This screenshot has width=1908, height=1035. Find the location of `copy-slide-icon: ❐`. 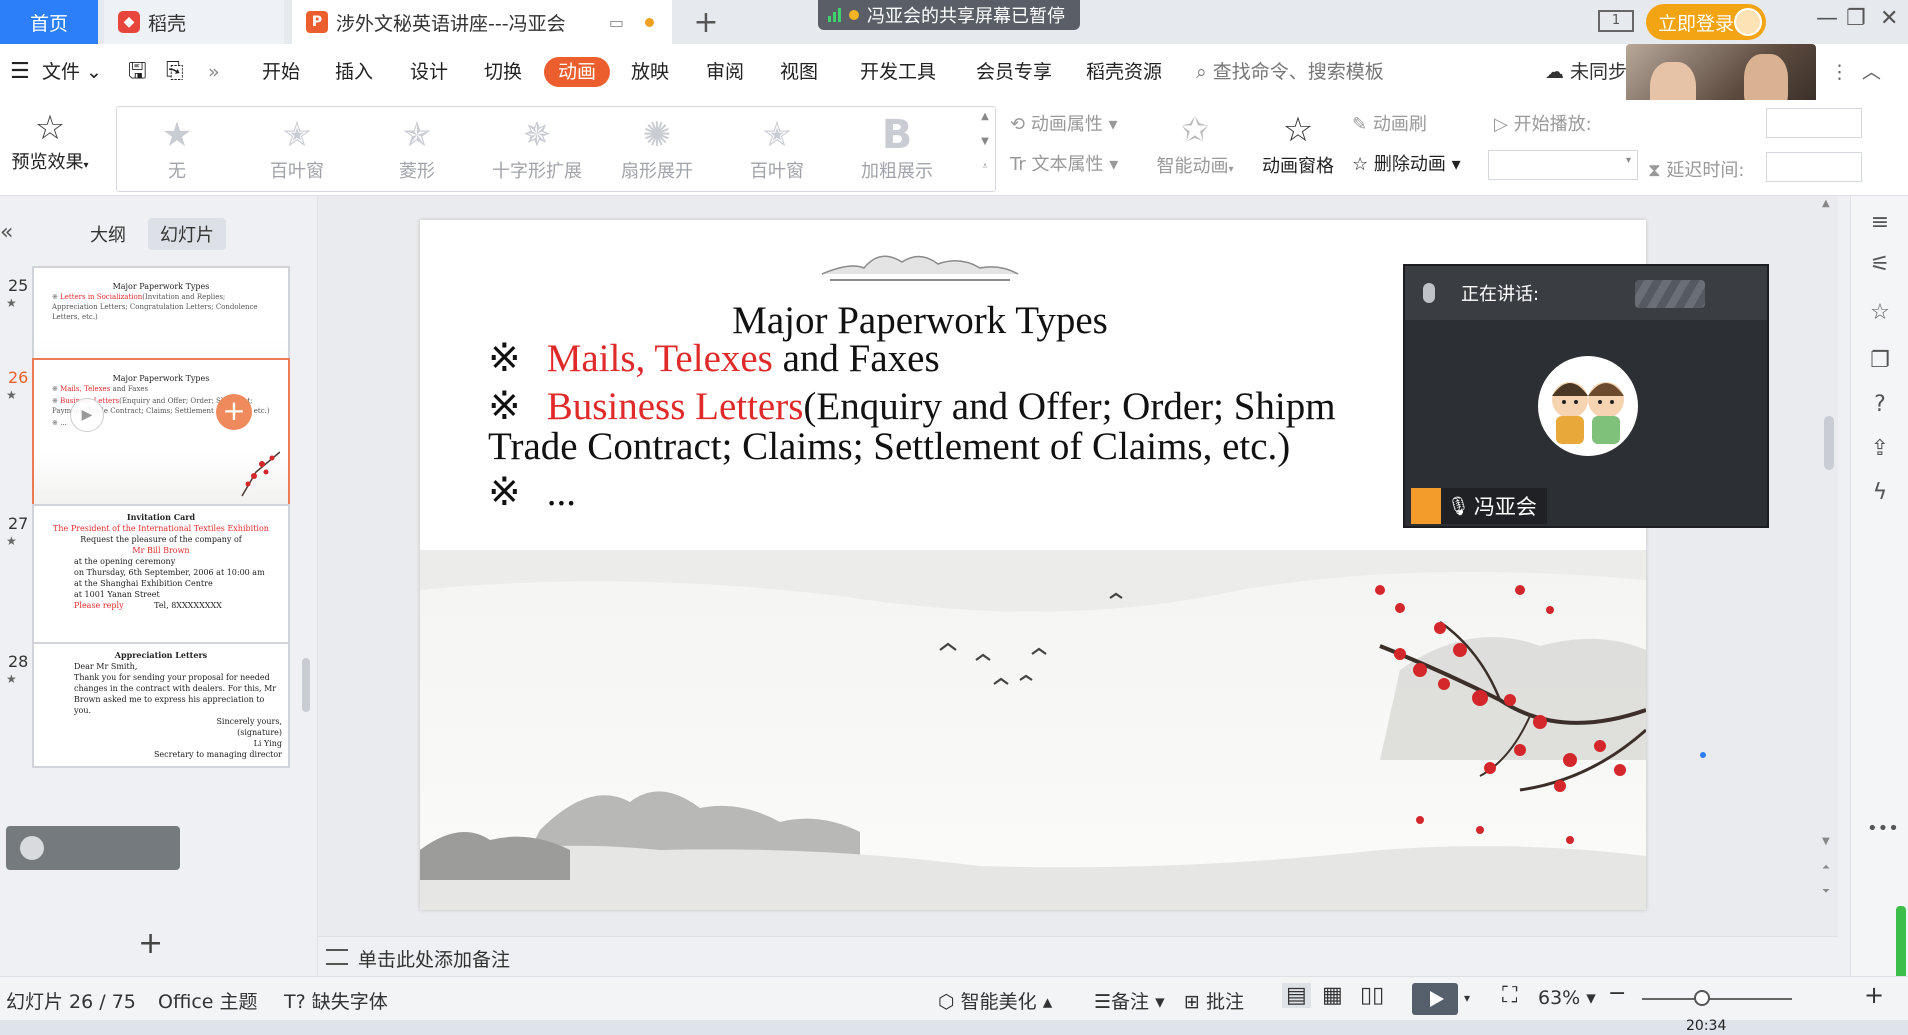

copy-slide-icon: ❐ is located at coordinates (1880, 361).